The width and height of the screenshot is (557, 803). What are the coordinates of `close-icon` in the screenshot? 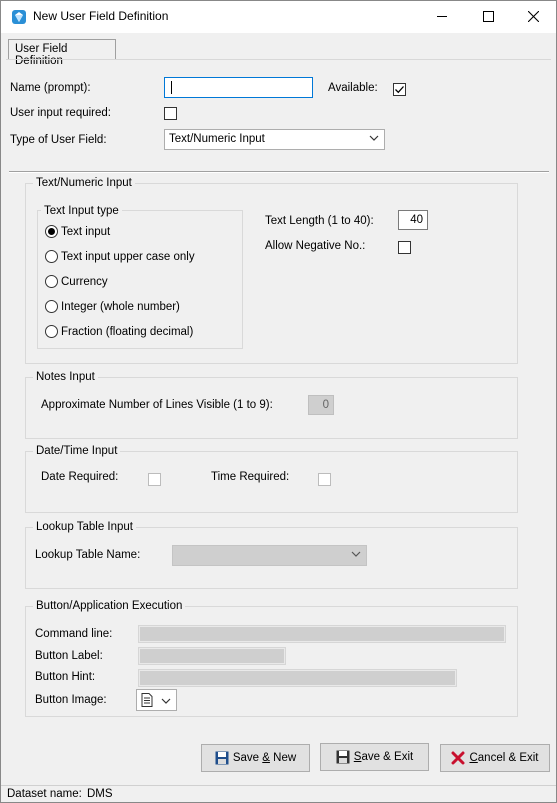 It's located at (533, 16).